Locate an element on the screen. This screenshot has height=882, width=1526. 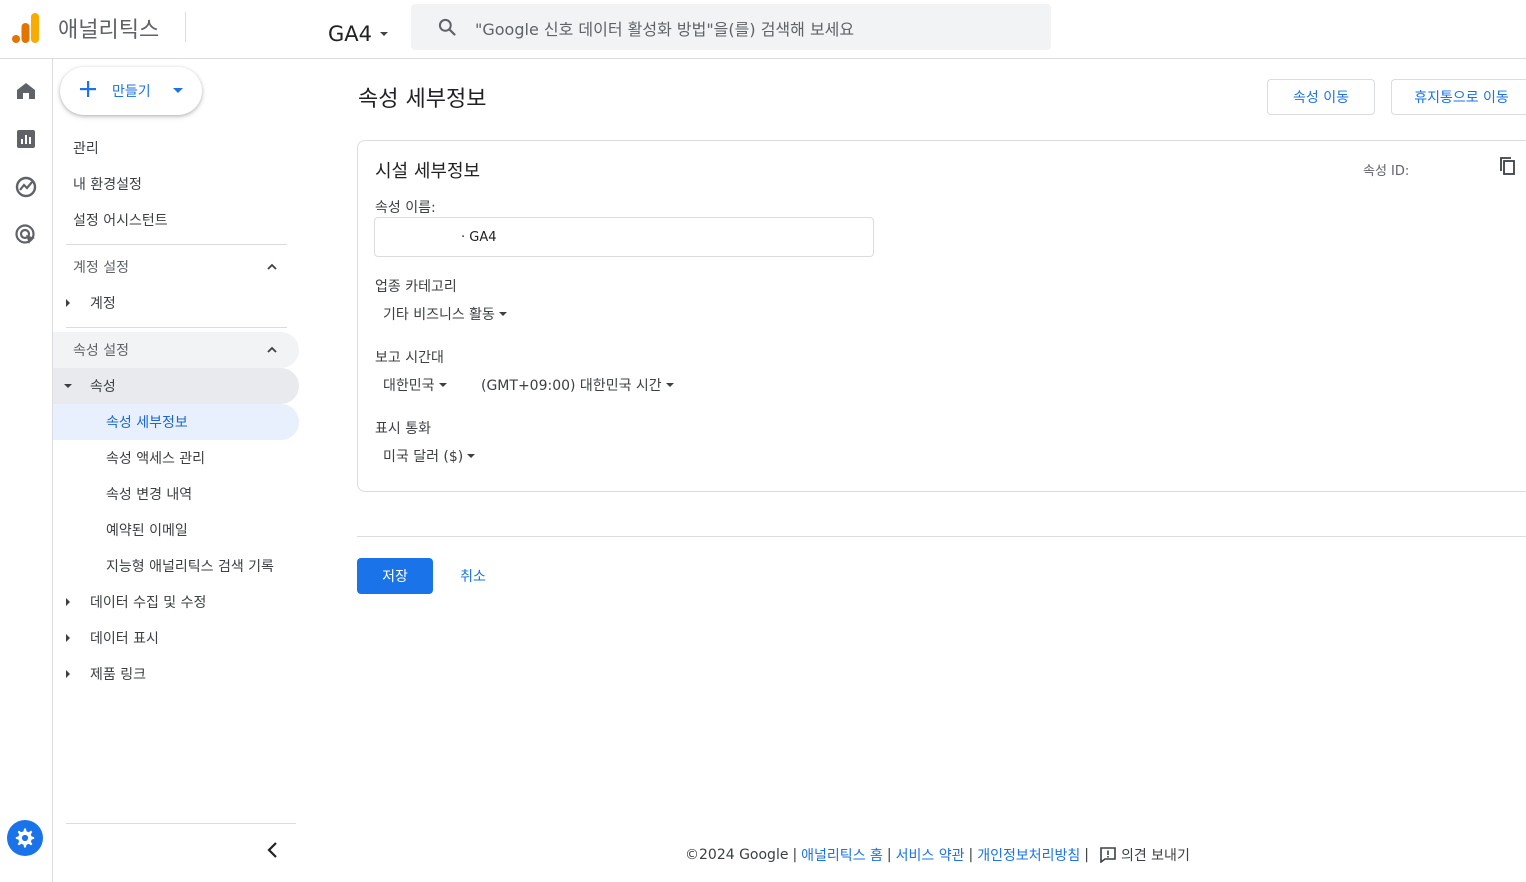
footer-copyright: ©2024 Google is located at coordinates (737, 855).